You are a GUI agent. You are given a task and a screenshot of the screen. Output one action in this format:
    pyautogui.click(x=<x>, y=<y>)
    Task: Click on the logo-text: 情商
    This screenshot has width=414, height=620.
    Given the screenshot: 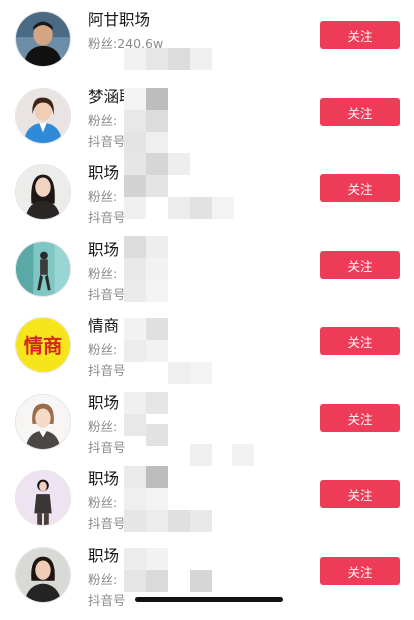 What is the action you would take?
    pyautogui.click(x=43, y=346)
    